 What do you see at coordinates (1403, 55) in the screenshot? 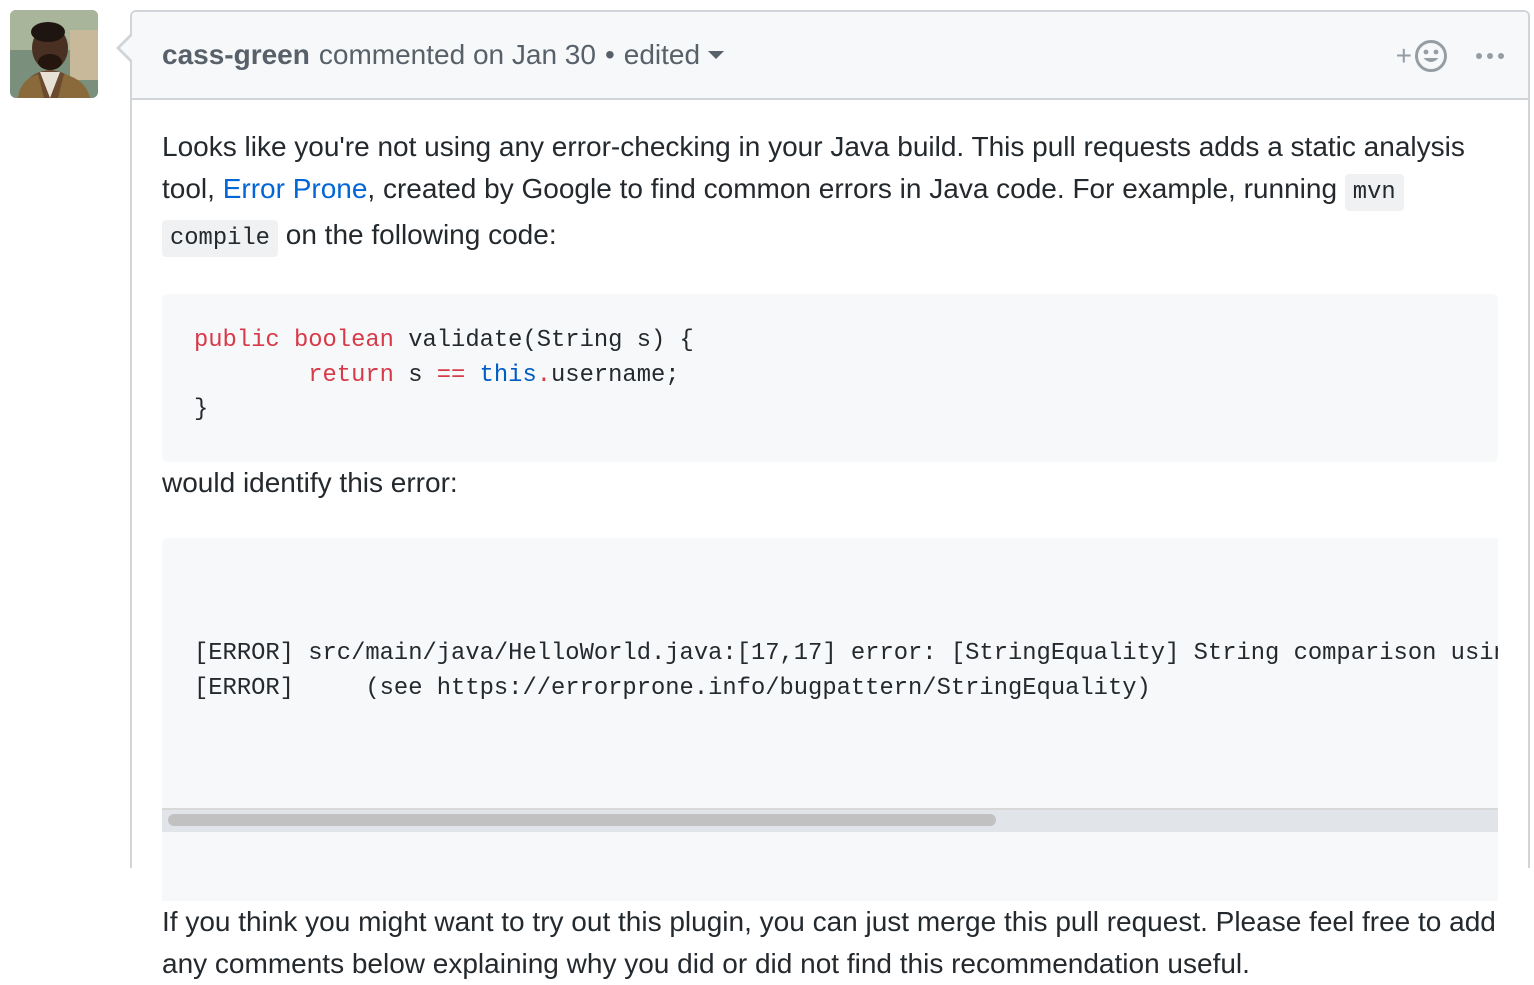
I see `plus-icon: +` at bounding box center [1403, 55].